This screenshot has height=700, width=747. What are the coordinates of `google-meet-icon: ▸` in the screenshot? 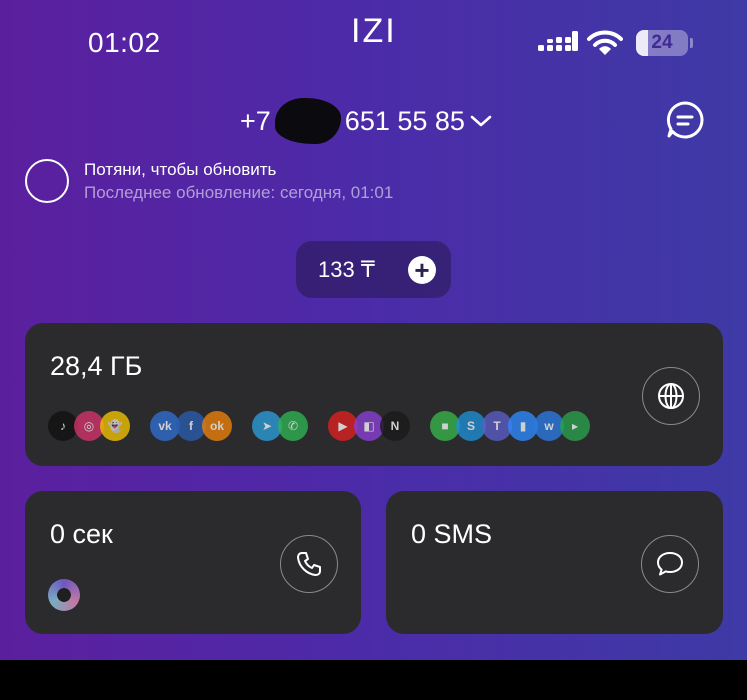 It's located at (575, 426).